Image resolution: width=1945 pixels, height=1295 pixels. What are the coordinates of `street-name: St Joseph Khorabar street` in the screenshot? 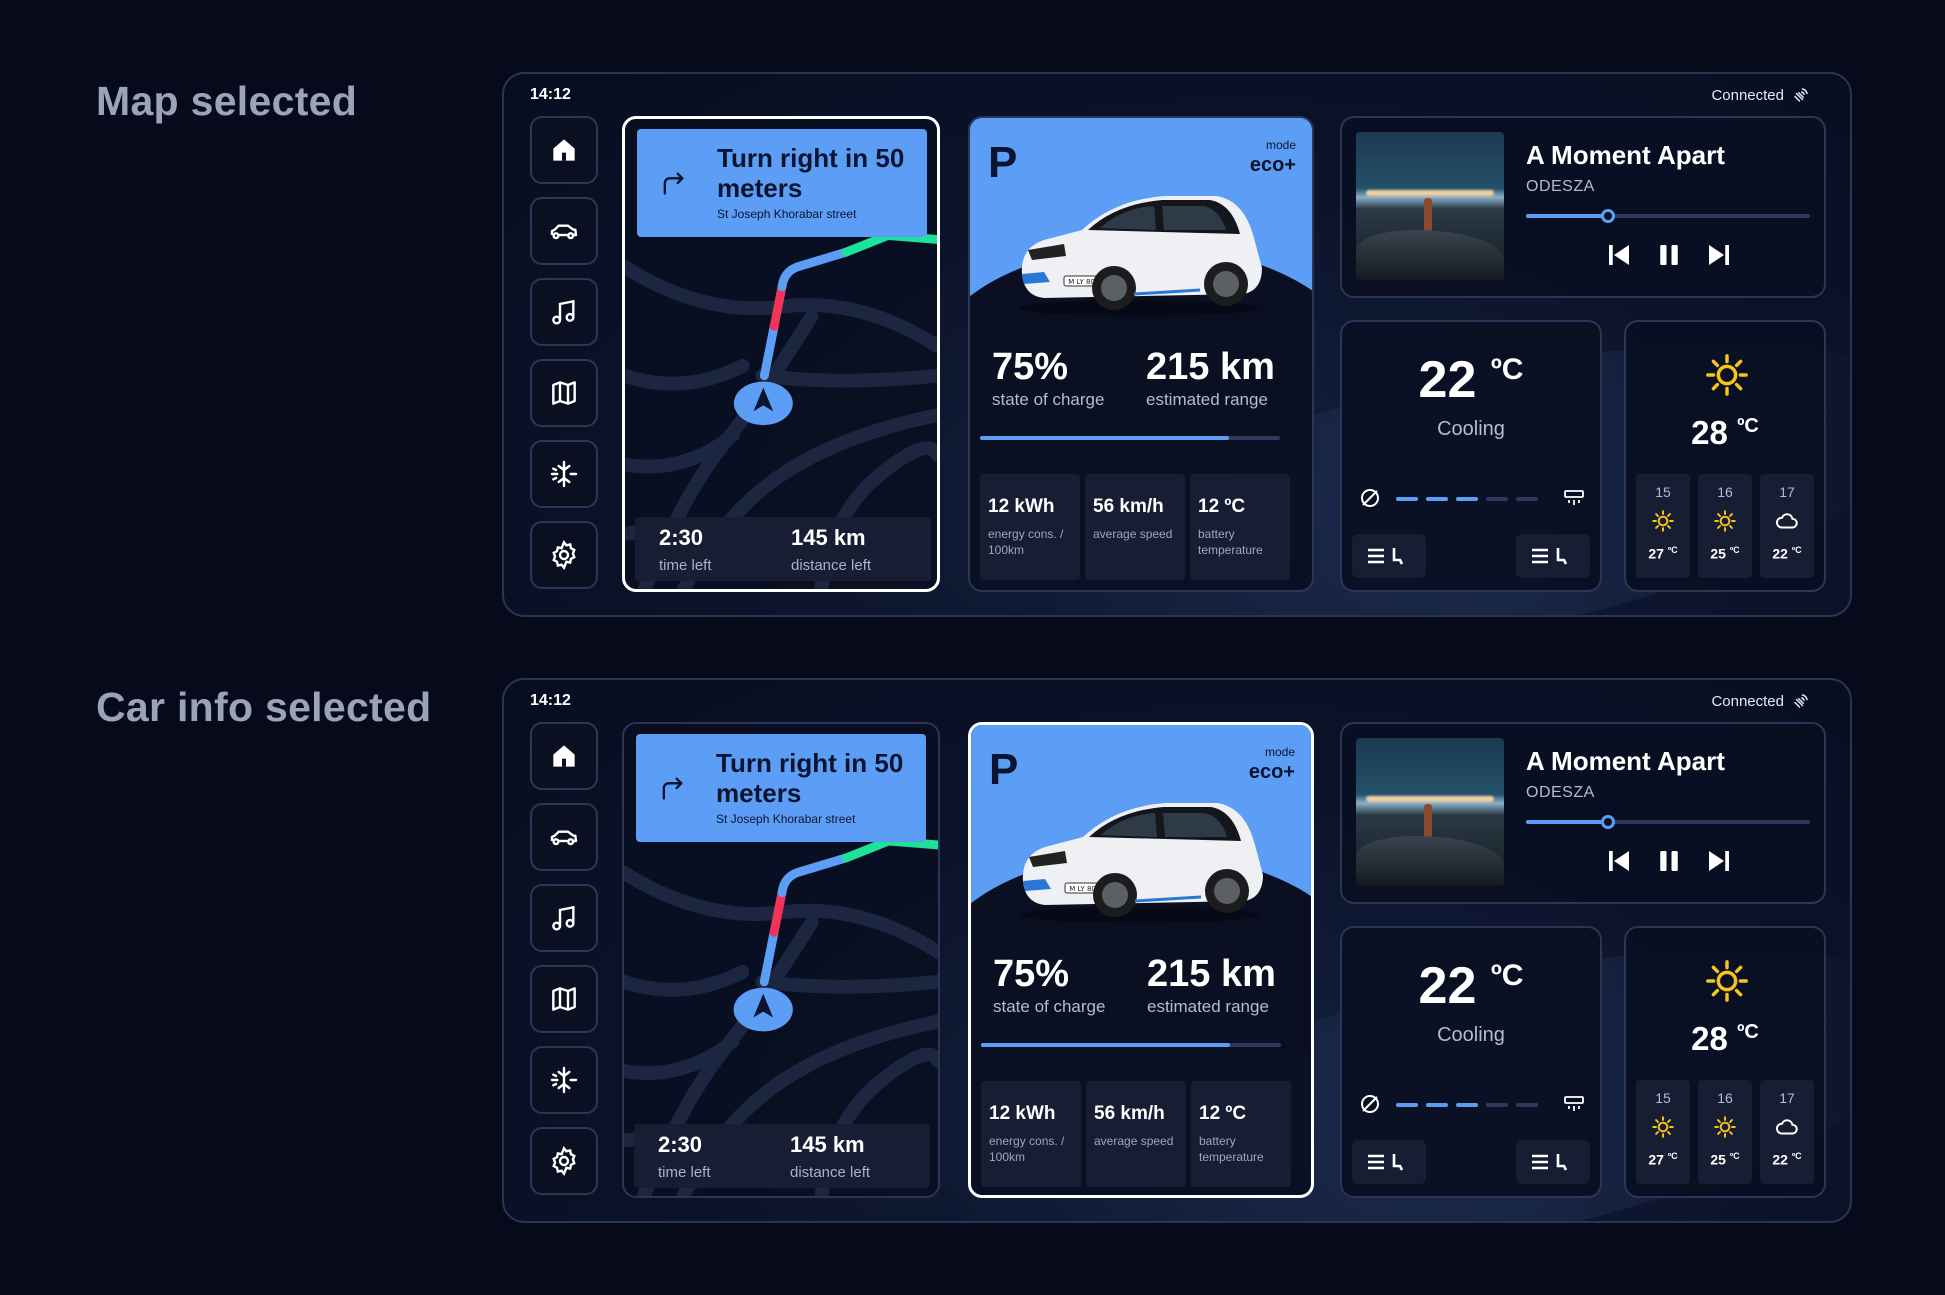 It's located at (787, 214).